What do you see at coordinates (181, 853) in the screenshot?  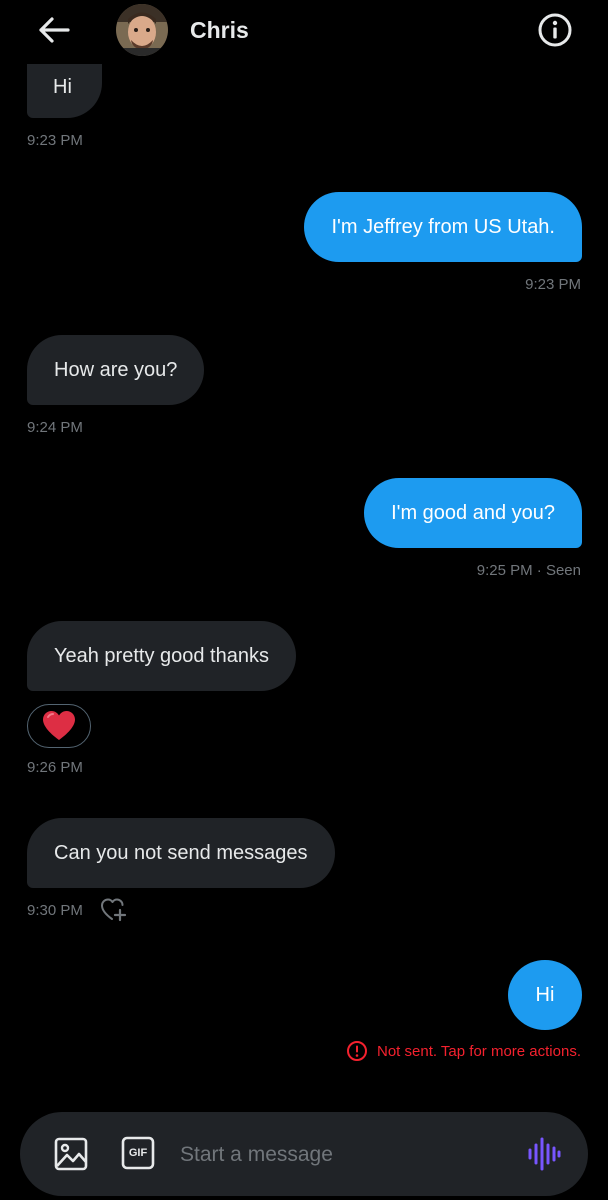 I see `message-bubble-incoming: Can you not send messages` at bounding box center [181, 853].